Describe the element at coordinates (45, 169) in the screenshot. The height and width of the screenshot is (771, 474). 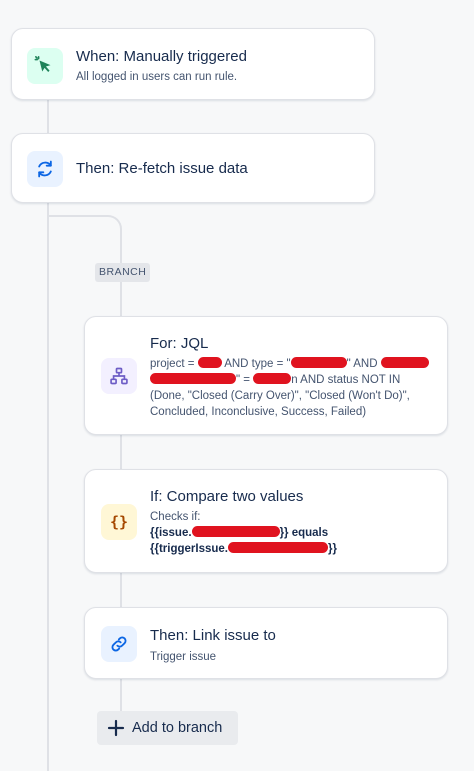
I see `refresh-icon` at that location.